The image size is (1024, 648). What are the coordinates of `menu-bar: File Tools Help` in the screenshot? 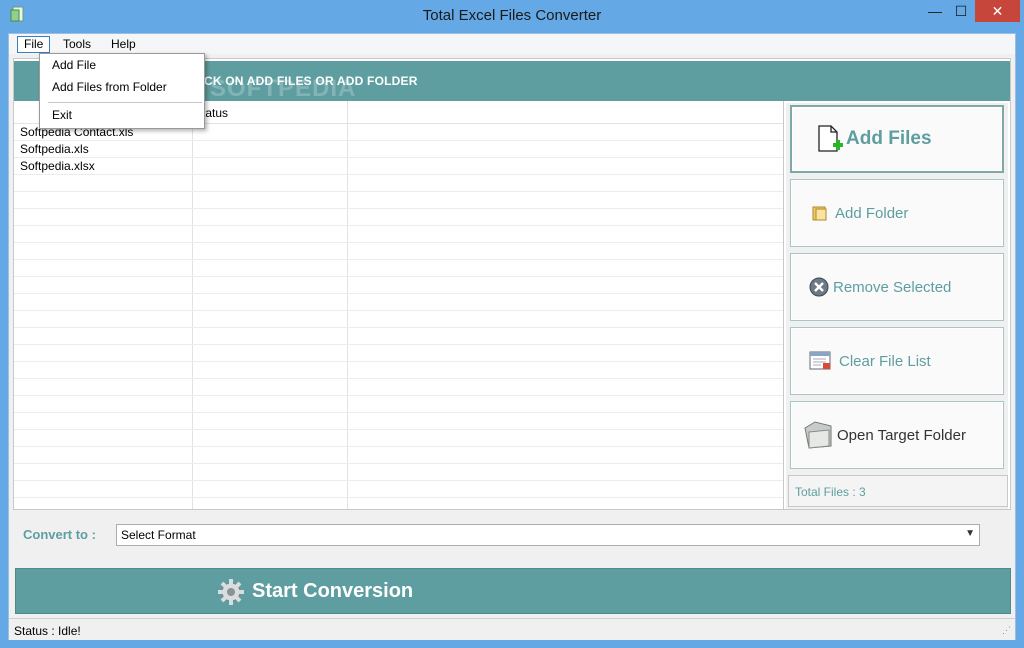 It's located at (512, 44).